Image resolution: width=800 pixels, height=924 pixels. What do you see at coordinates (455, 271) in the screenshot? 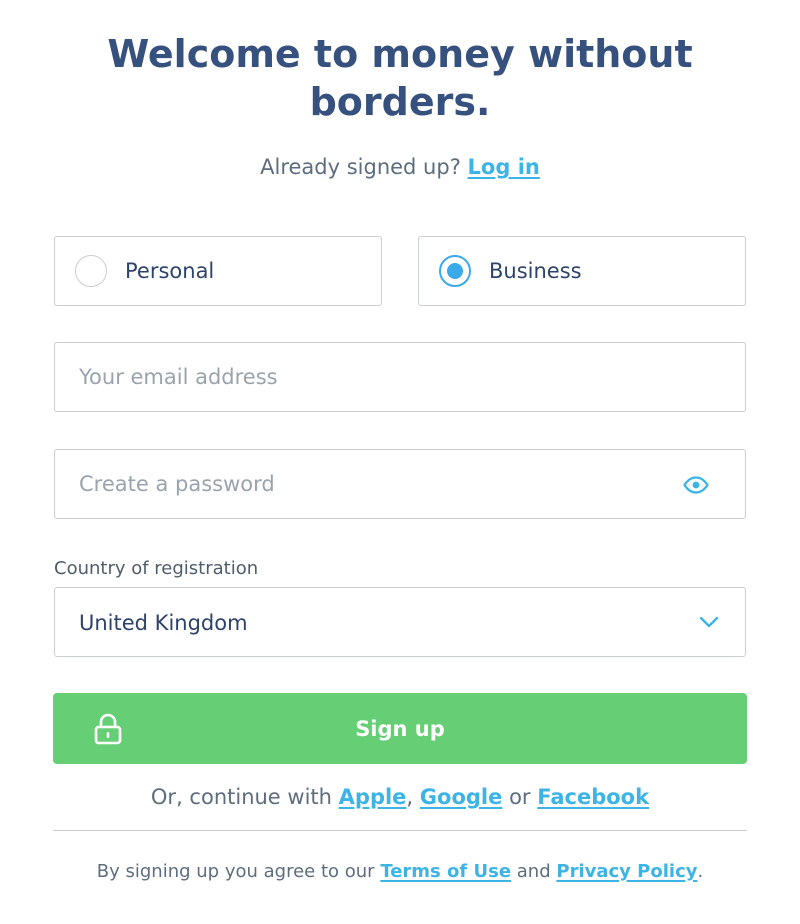
I see `business-radio` at bounding box center [455, 271].